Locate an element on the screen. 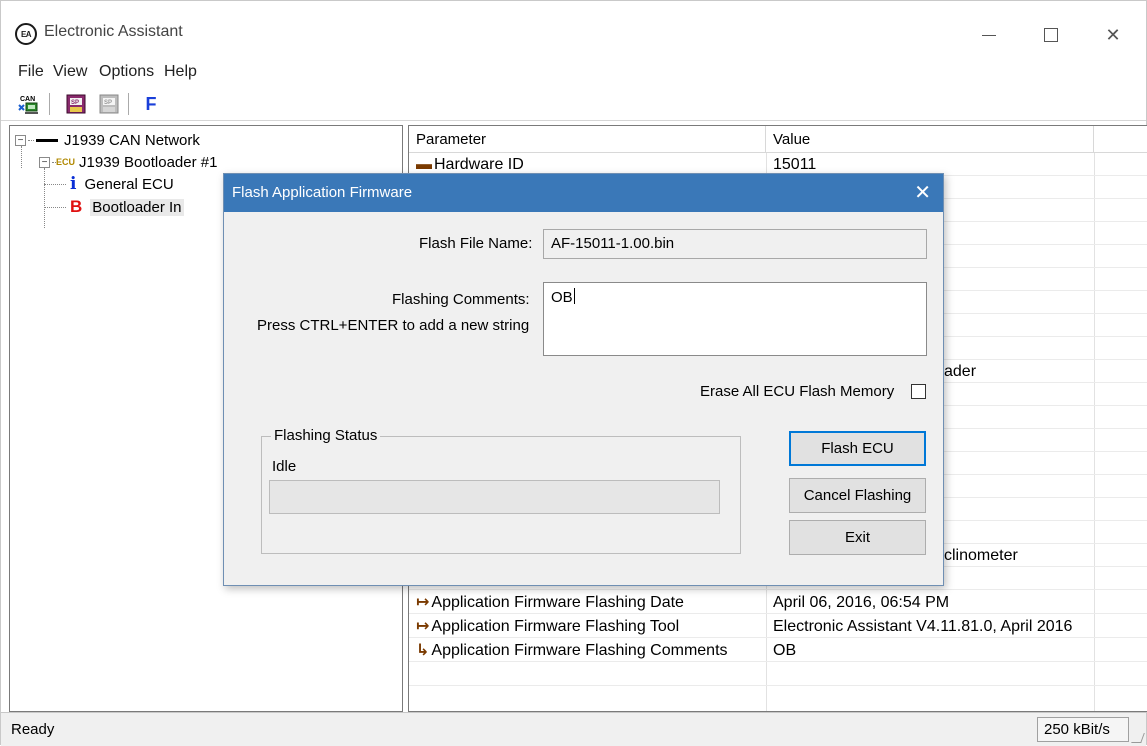 The image size is (1147, 746). value-cell: OB is located at coordinates (785, 650).